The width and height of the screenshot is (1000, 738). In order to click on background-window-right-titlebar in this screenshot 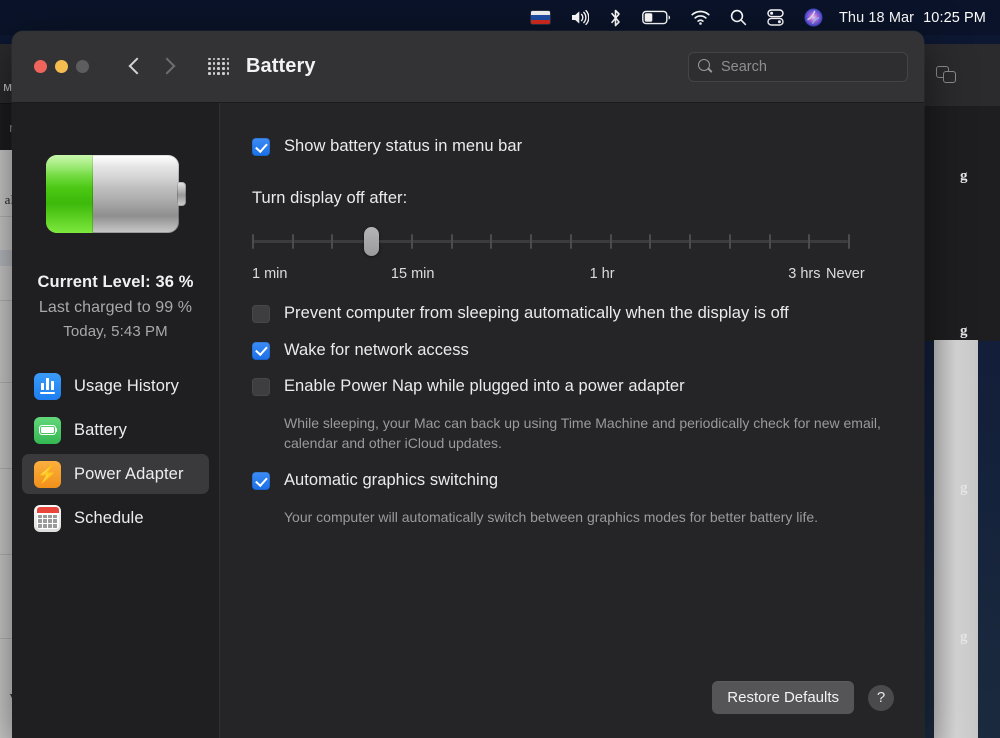, I will do `click(959, 75)`.